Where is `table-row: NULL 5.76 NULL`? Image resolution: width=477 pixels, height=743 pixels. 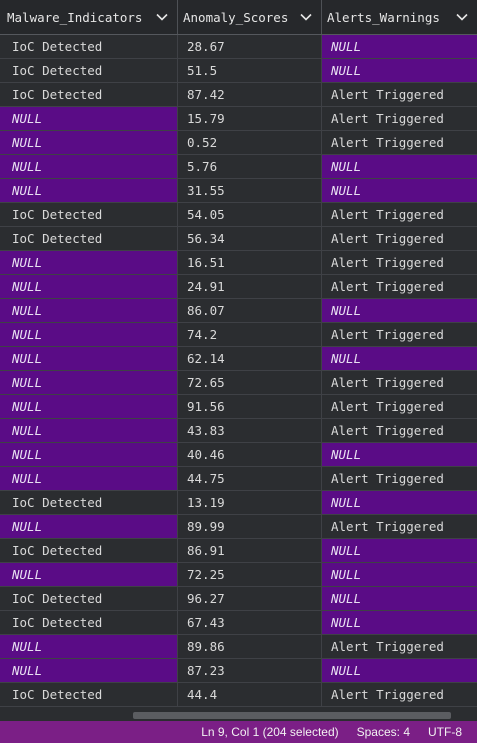
table-row: NULL 5.76 NULL is located at coordinates (238, 167).